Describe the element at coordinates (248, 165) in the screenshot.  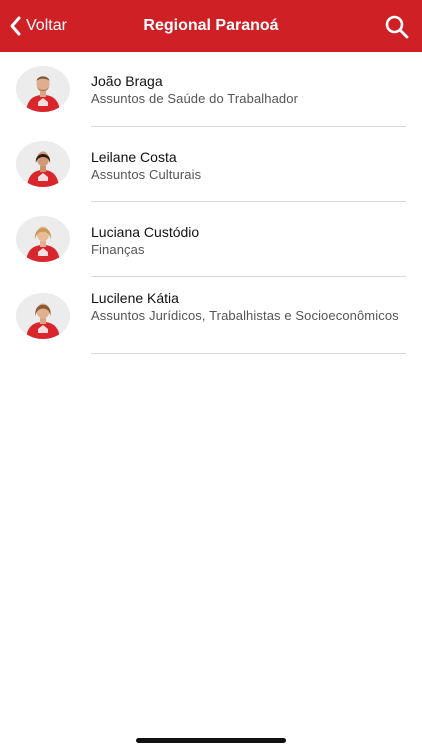
I see `member-texts: Leilane Costa Assuntos Culturais` at that location.